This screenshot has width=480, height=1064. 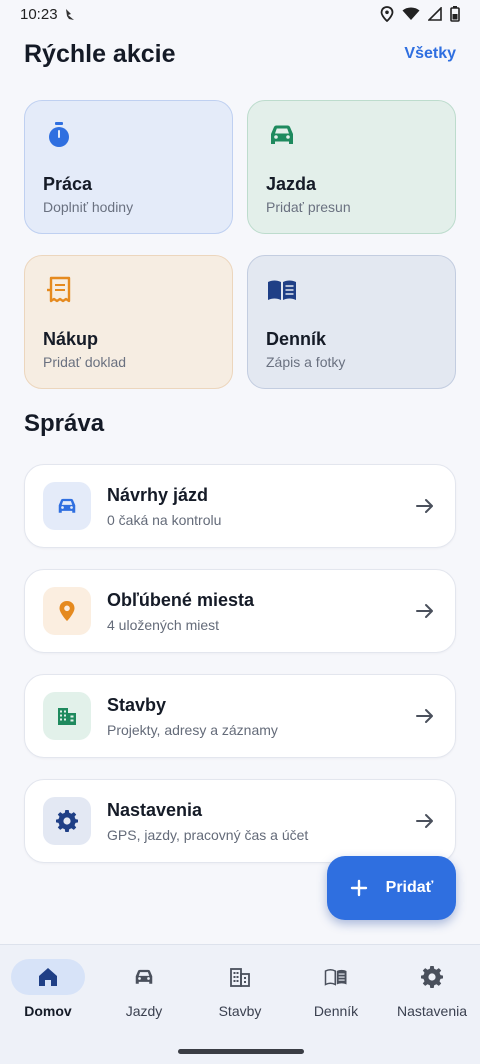 What do you see at coordinates (432, 1011) in the screenshot?
I see `nav-label: Nastavenia` at bounding box center [432, 1011].